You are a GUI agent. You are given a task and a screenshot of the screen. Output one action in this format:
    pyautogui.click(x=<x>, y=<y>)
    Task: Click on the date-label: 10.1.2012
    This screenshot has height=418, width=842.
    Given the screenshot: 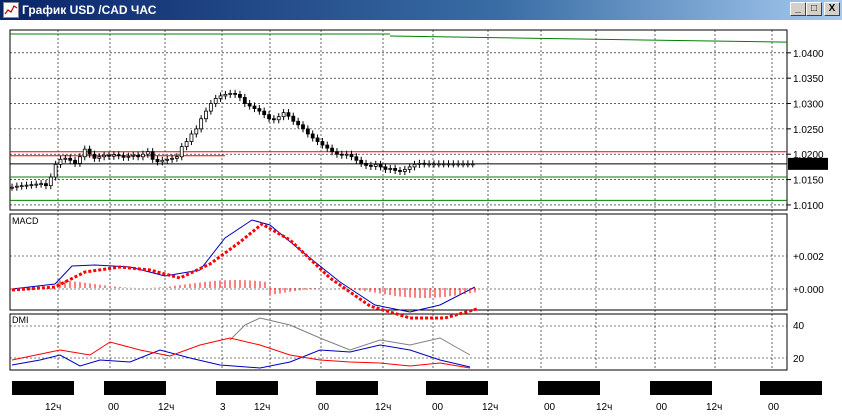 What is the action you would take?
    pyautogui.click(x=341, y=389)
    